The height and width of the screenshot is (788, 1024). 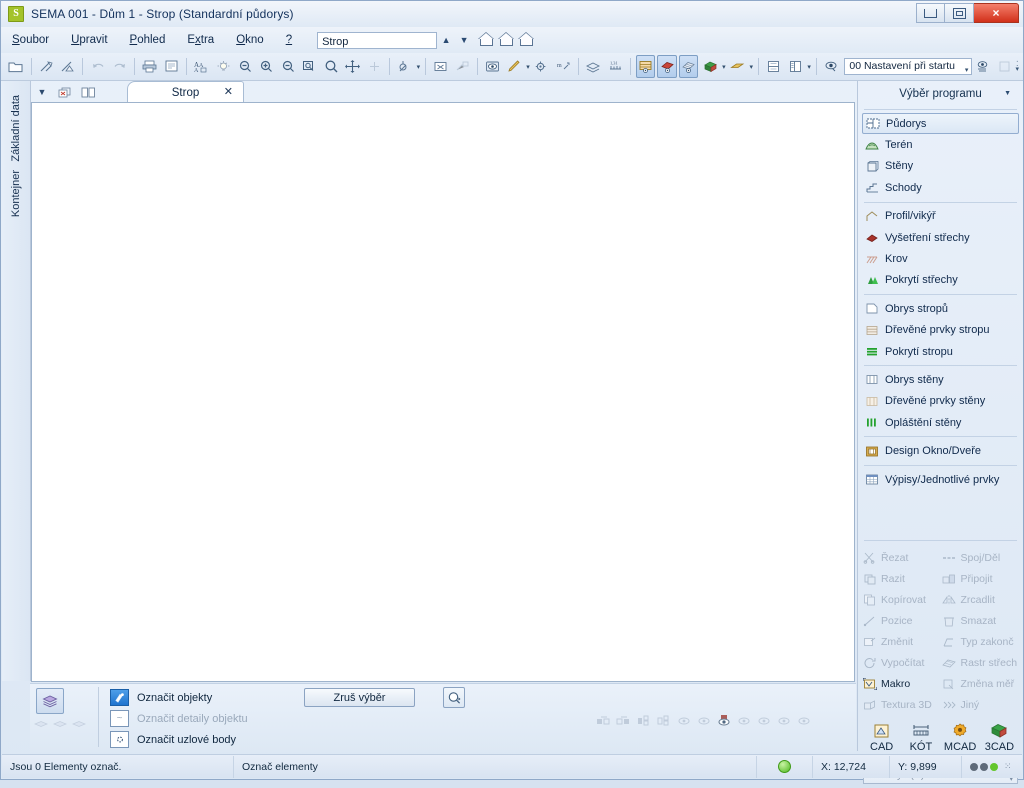 What do you see at coordinates (940, 422) in the screenshot?
I see `sidebar-item-oplasteni-steny: Opláštění stěny` at bounding box center [940, 422].